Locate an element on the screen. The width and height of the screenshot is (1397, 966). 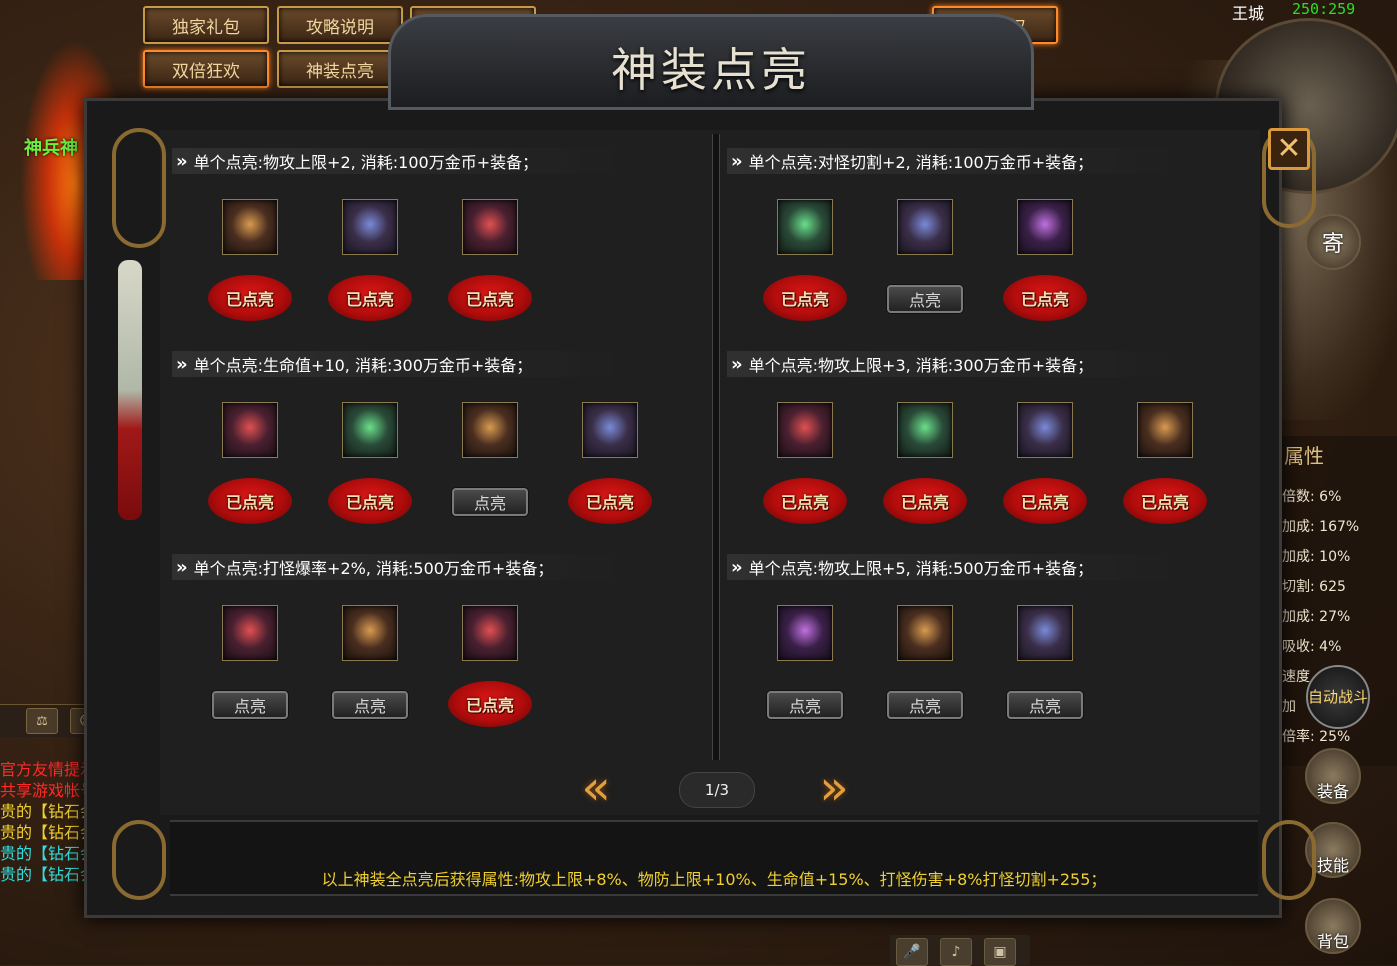
attr-row: 倍率: 25% is located at coordinates (1316, 737).